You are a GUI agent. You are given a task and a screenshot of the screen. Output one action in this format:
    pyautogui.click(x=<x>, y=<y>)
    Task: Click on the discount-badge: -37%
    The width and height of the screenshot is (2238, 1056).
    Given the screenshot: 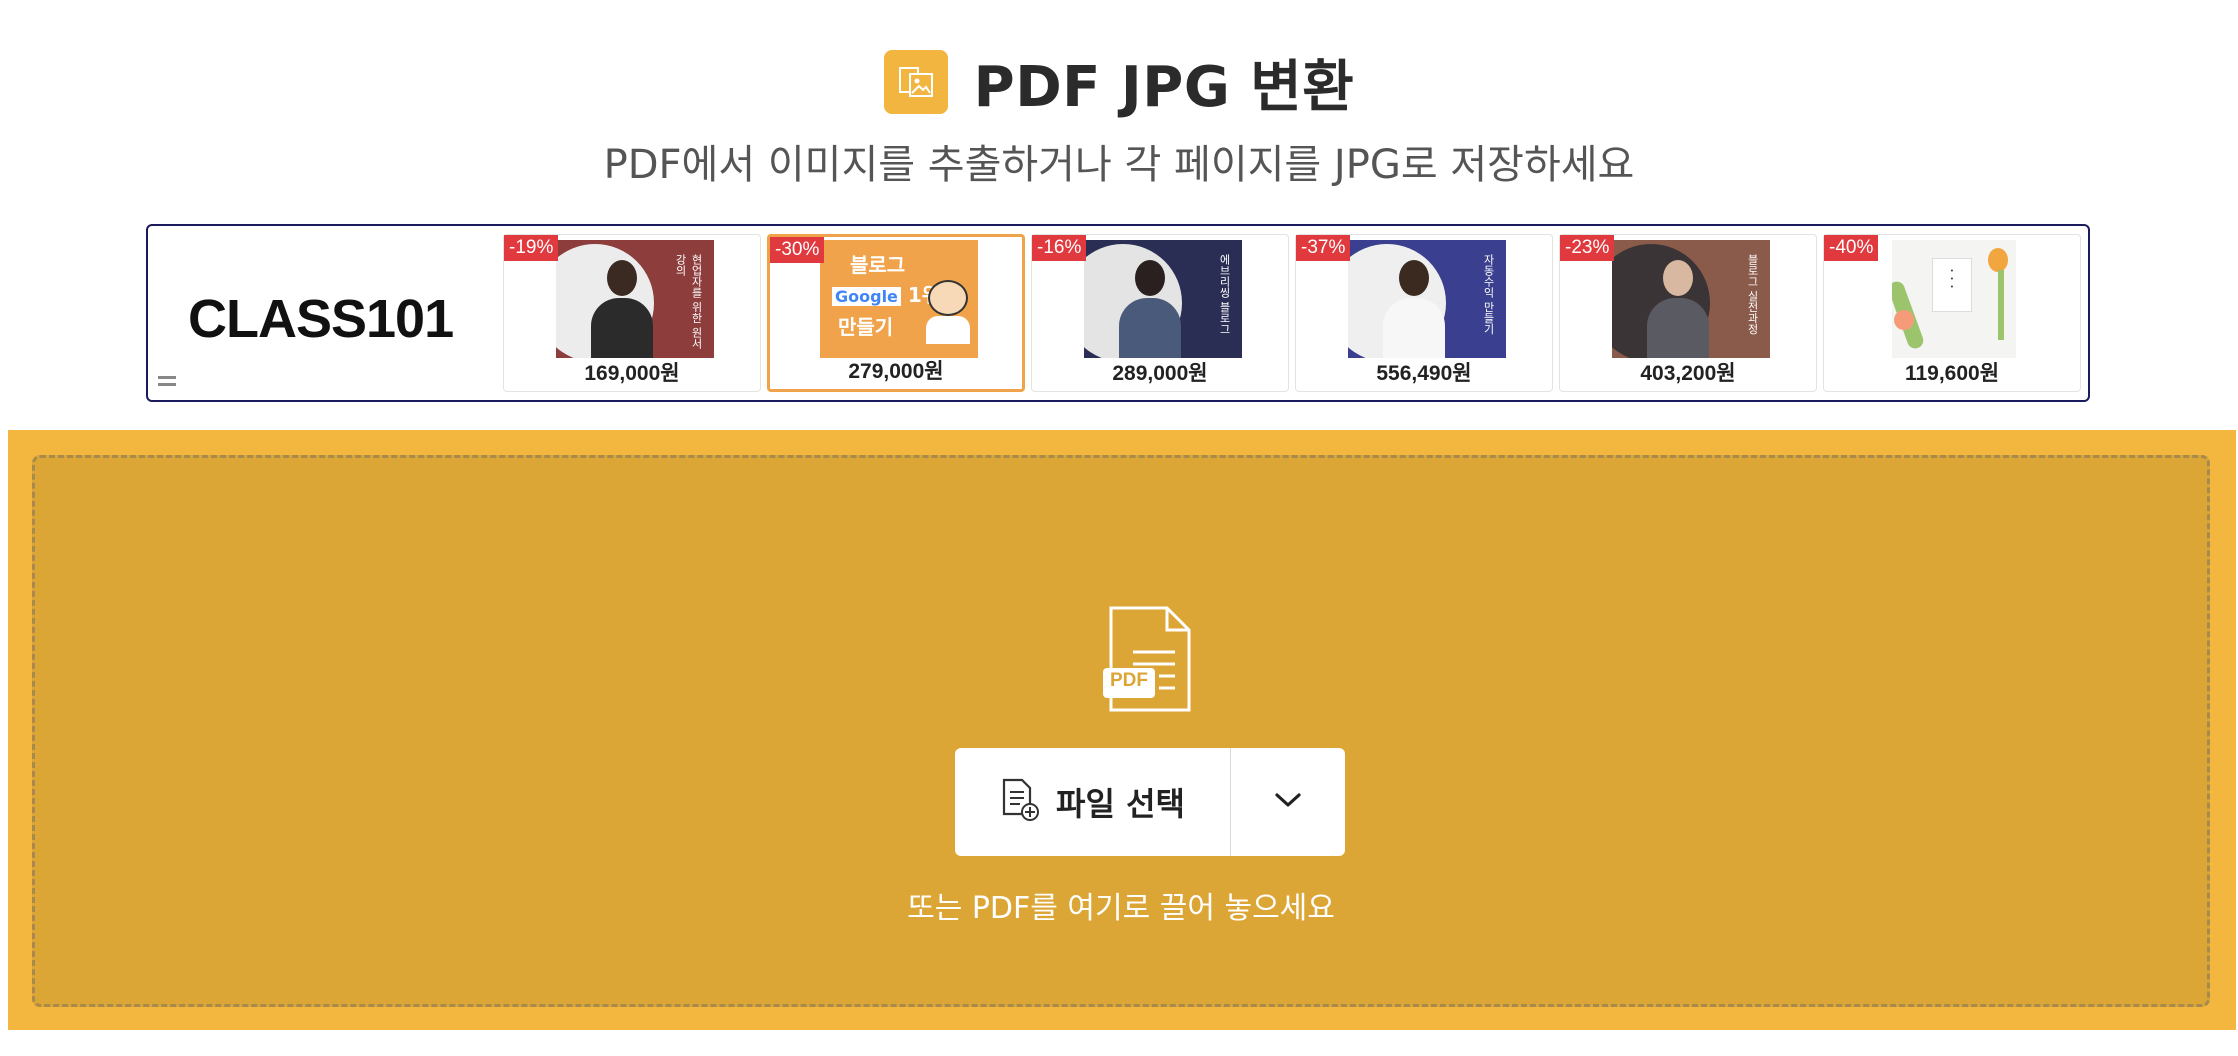 What is the action you would take?
    pyautogui.click(x=1323, y=248)
    